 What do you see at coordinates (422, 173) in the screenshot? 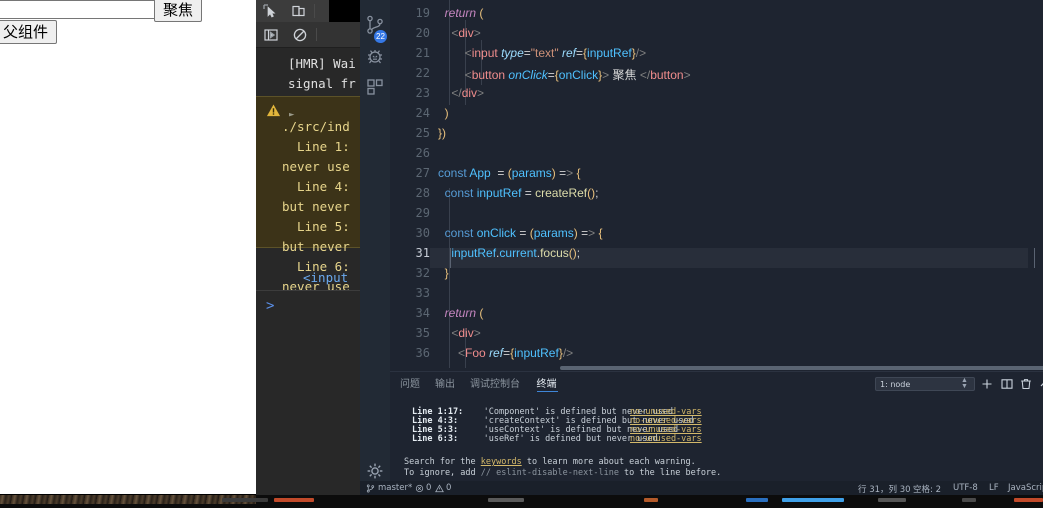
I see `line-number: 27` at bounding box center [422, 173].